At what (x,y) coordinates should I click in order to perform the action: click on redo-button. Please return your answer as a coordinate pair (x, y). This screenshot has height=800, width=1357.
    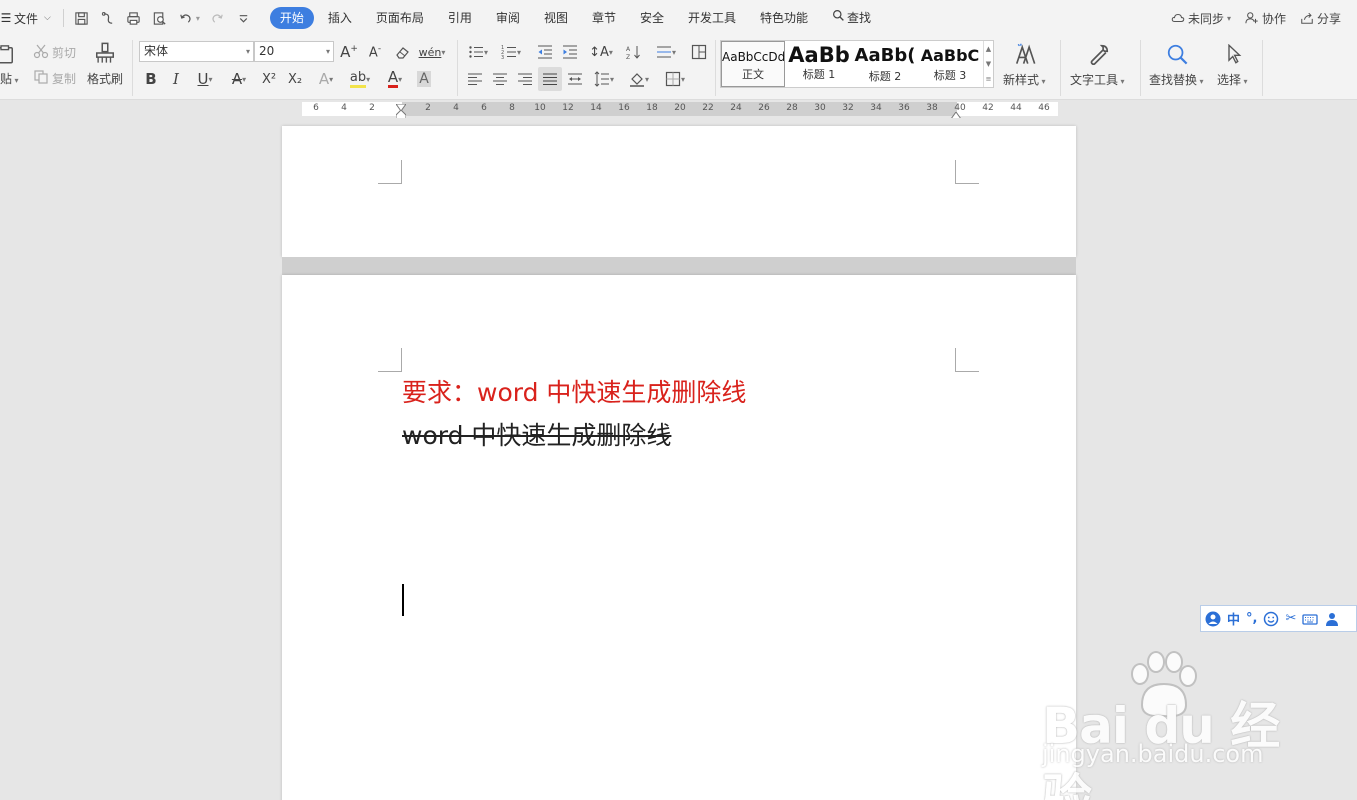
    Looking at the image, I should click on (218, 18).